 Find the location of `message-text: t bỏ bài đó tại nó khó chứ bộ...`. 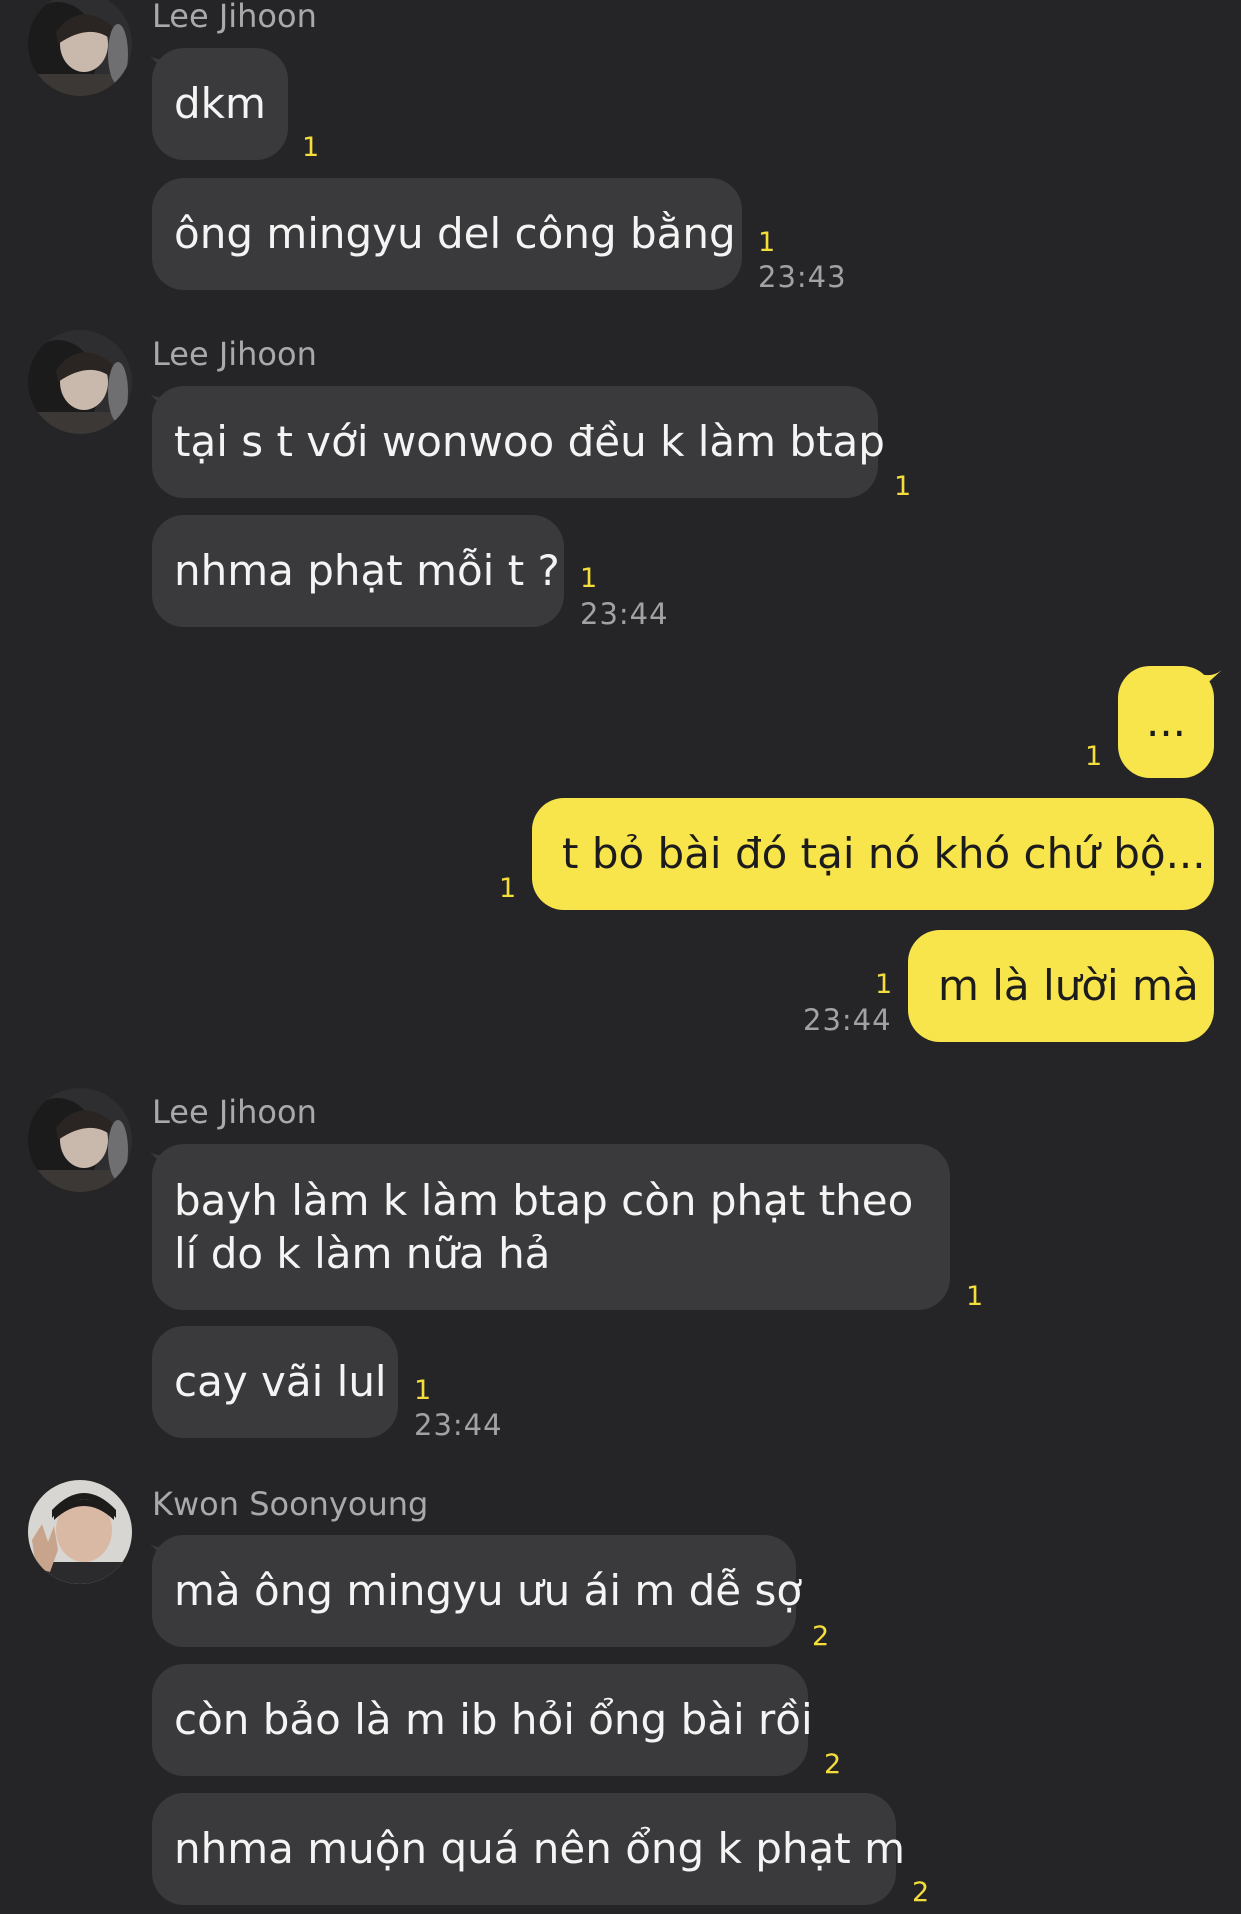

message-text: t bỏ bài đó tại nó khó chứ bộ... is located at coordinates (884, 853).